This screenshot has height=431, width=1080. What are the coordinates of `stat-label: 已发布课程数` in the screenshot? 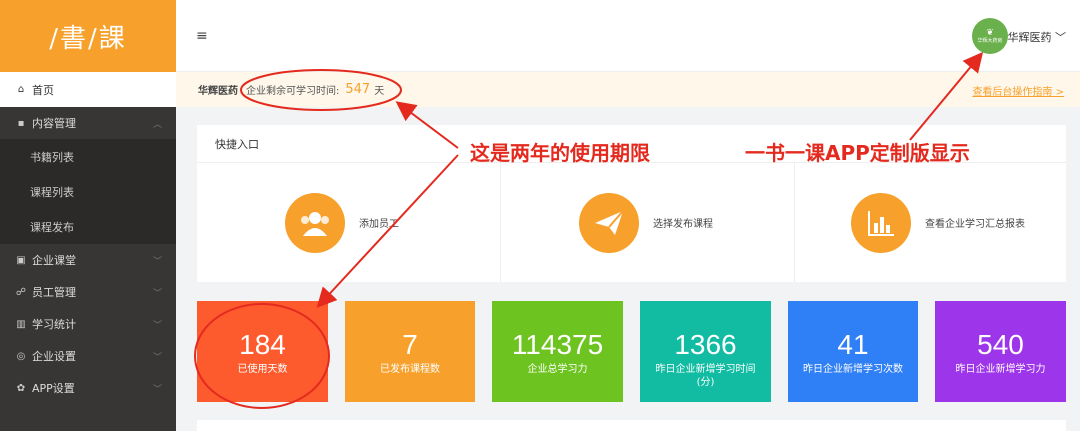 It's located at (410, 369).